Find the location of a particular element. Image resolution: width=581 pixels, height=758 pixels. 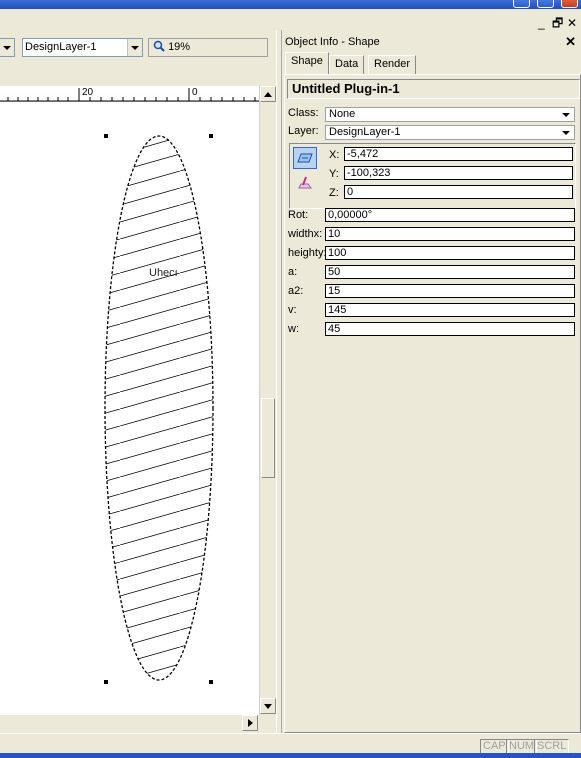

working-plane-button is located at coordinates (305, 183).